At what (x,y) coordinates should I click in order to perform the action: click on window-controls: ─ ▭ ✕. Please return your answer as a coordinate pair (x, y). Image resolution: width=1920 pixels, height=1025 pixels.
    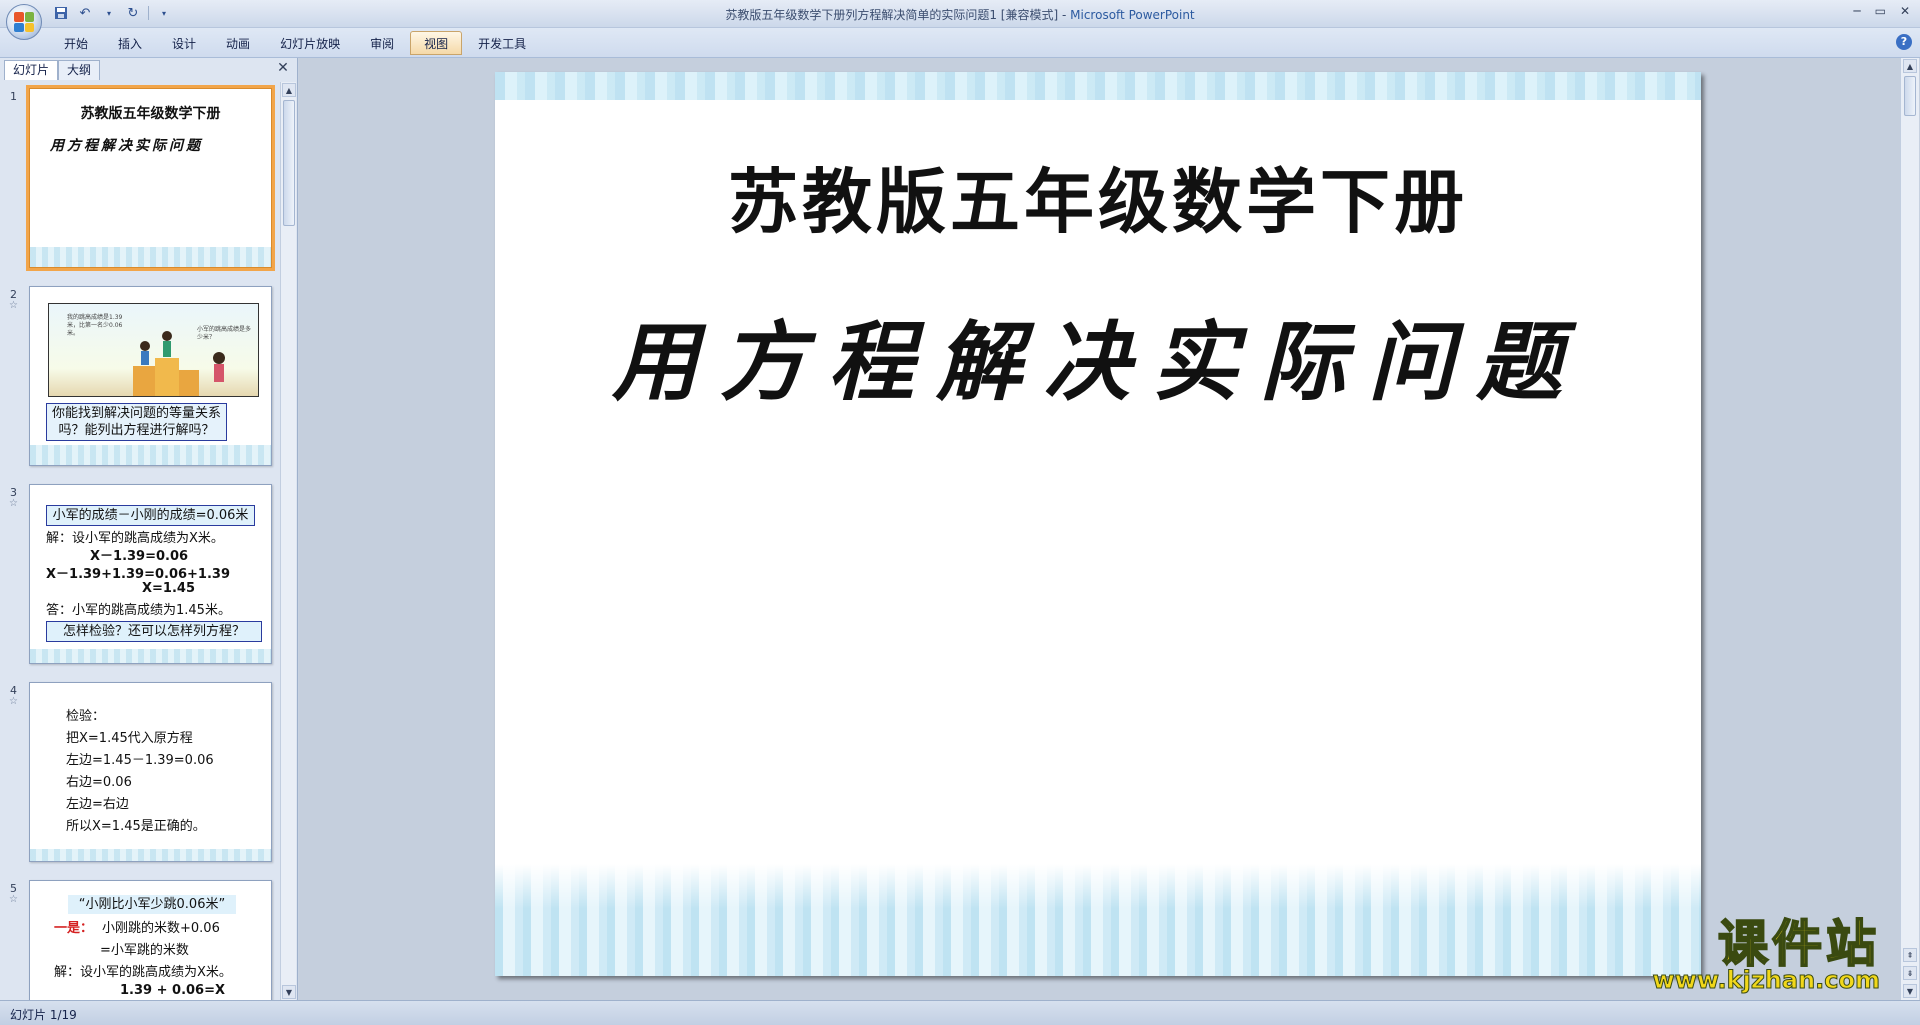
    Looking at the image, I should click on (1881, 11).